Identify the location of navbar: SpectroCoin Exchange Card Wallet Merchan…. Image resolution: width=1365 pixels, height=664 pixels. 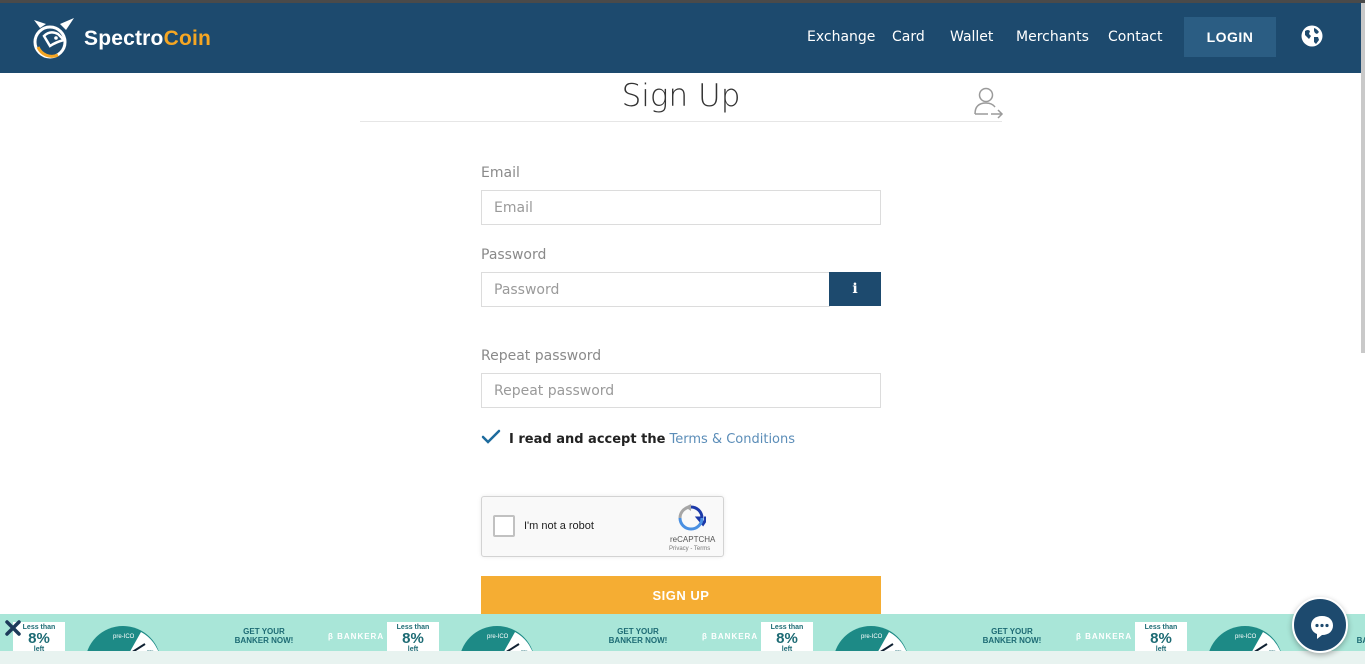
(682, 38).